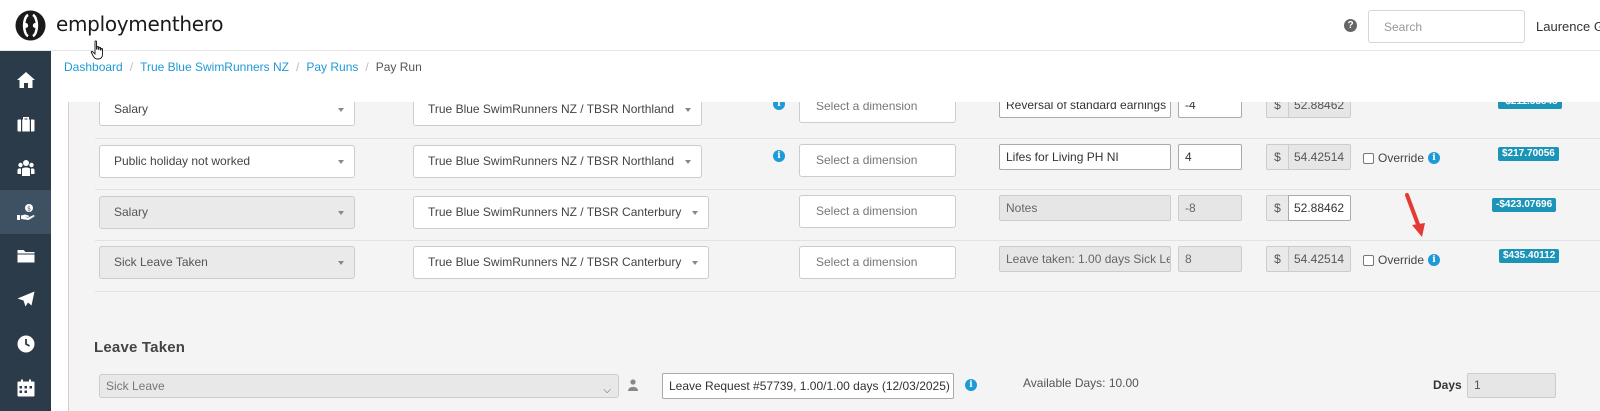 The image size is (1600, 411). I want to click on plane-icon, so click(25, 299).